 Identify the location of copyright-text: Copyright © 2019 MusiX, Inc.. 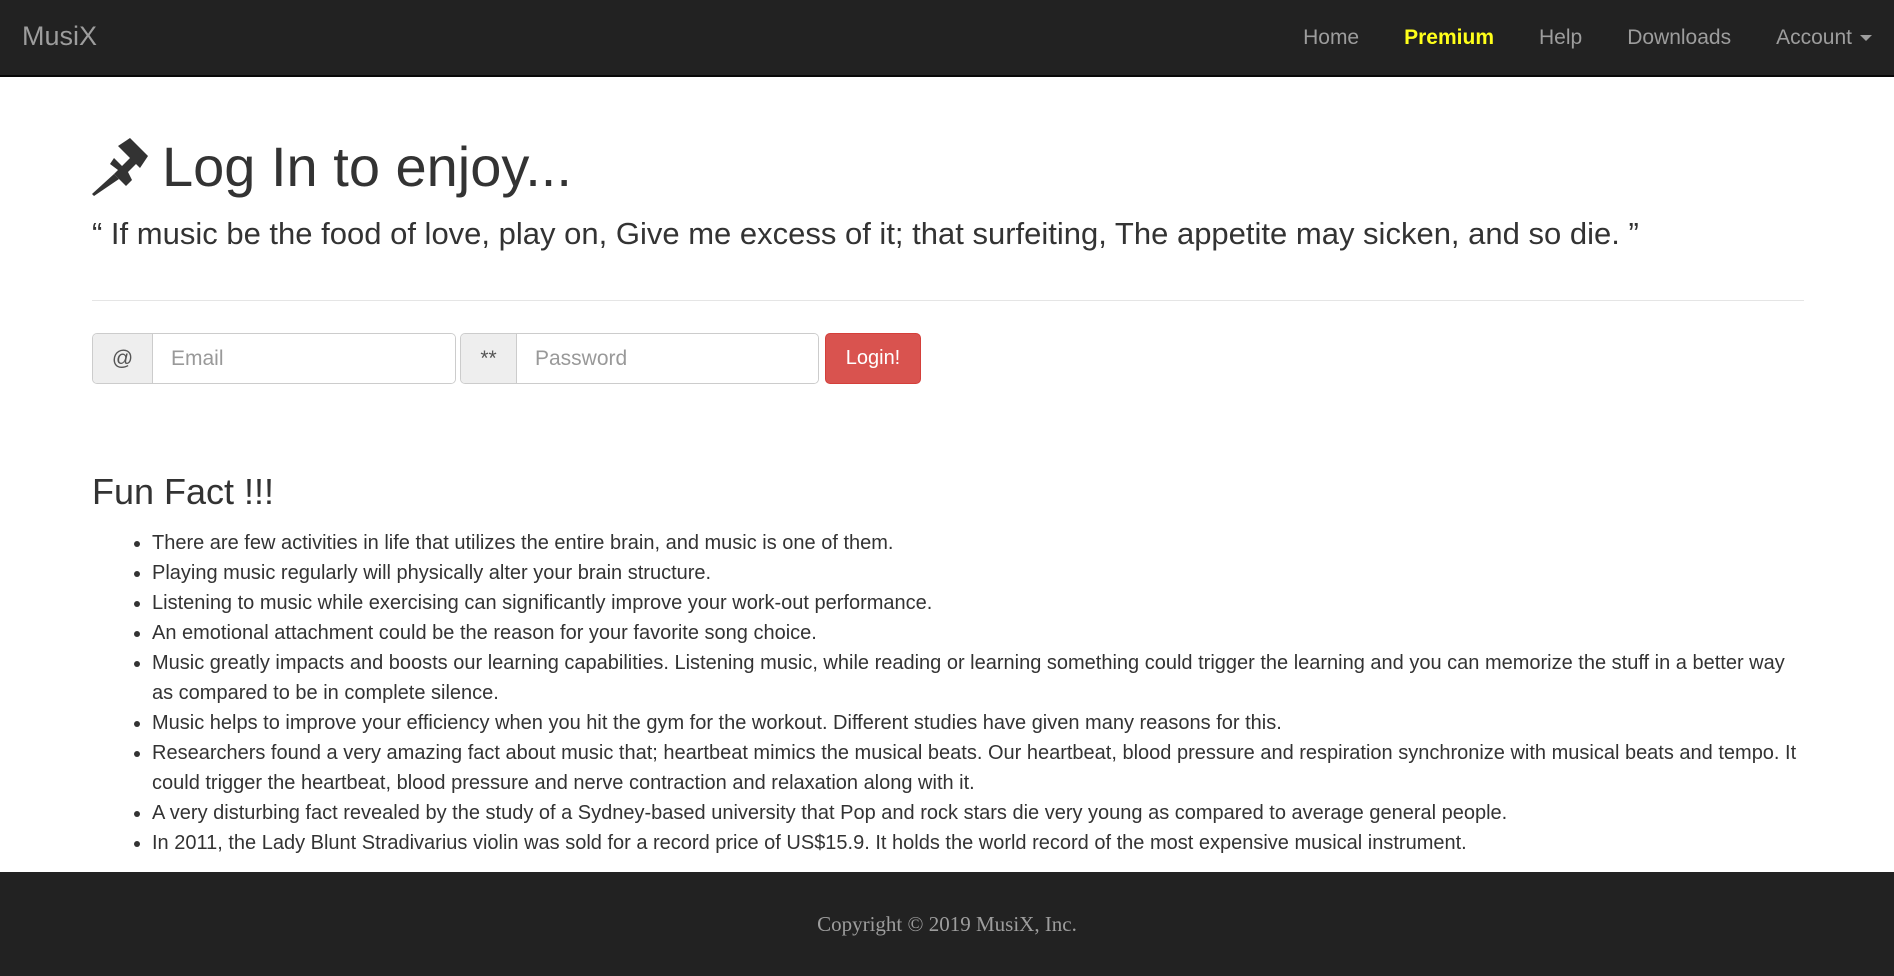
(947, 923).